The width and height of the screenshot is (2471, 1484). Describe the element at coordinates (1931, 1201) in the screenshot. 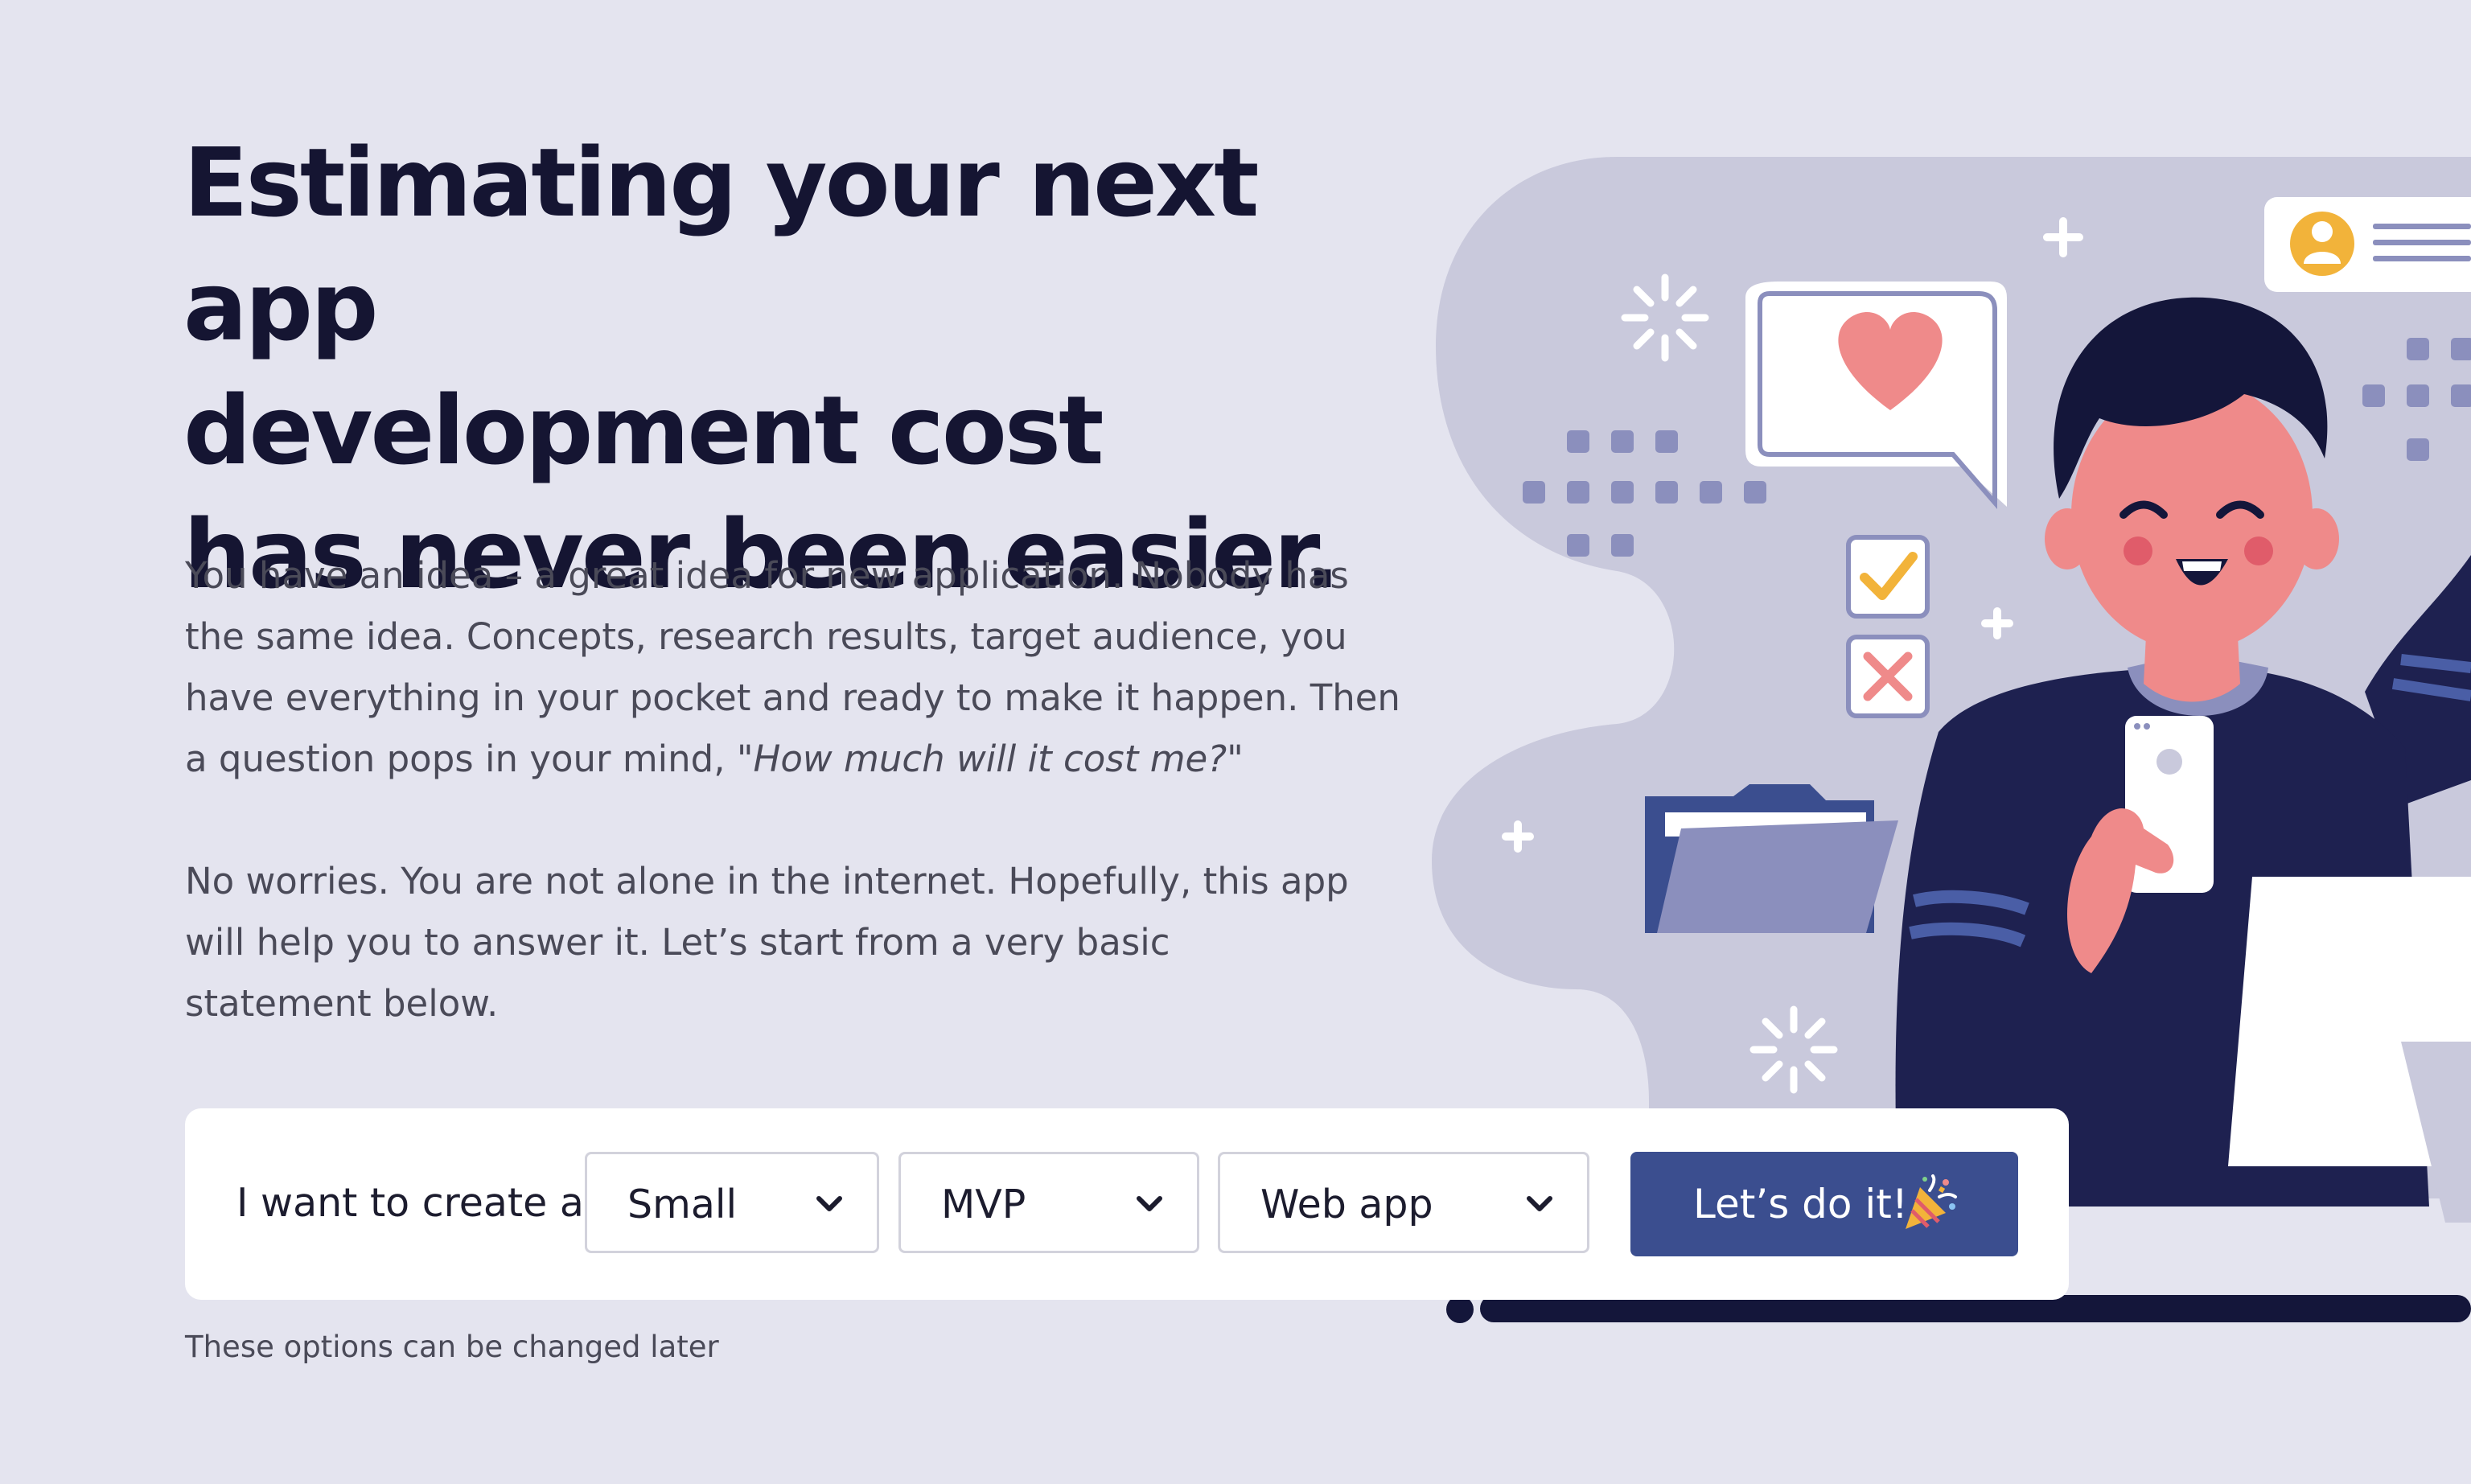

I see `party-popper-icon` at that location.